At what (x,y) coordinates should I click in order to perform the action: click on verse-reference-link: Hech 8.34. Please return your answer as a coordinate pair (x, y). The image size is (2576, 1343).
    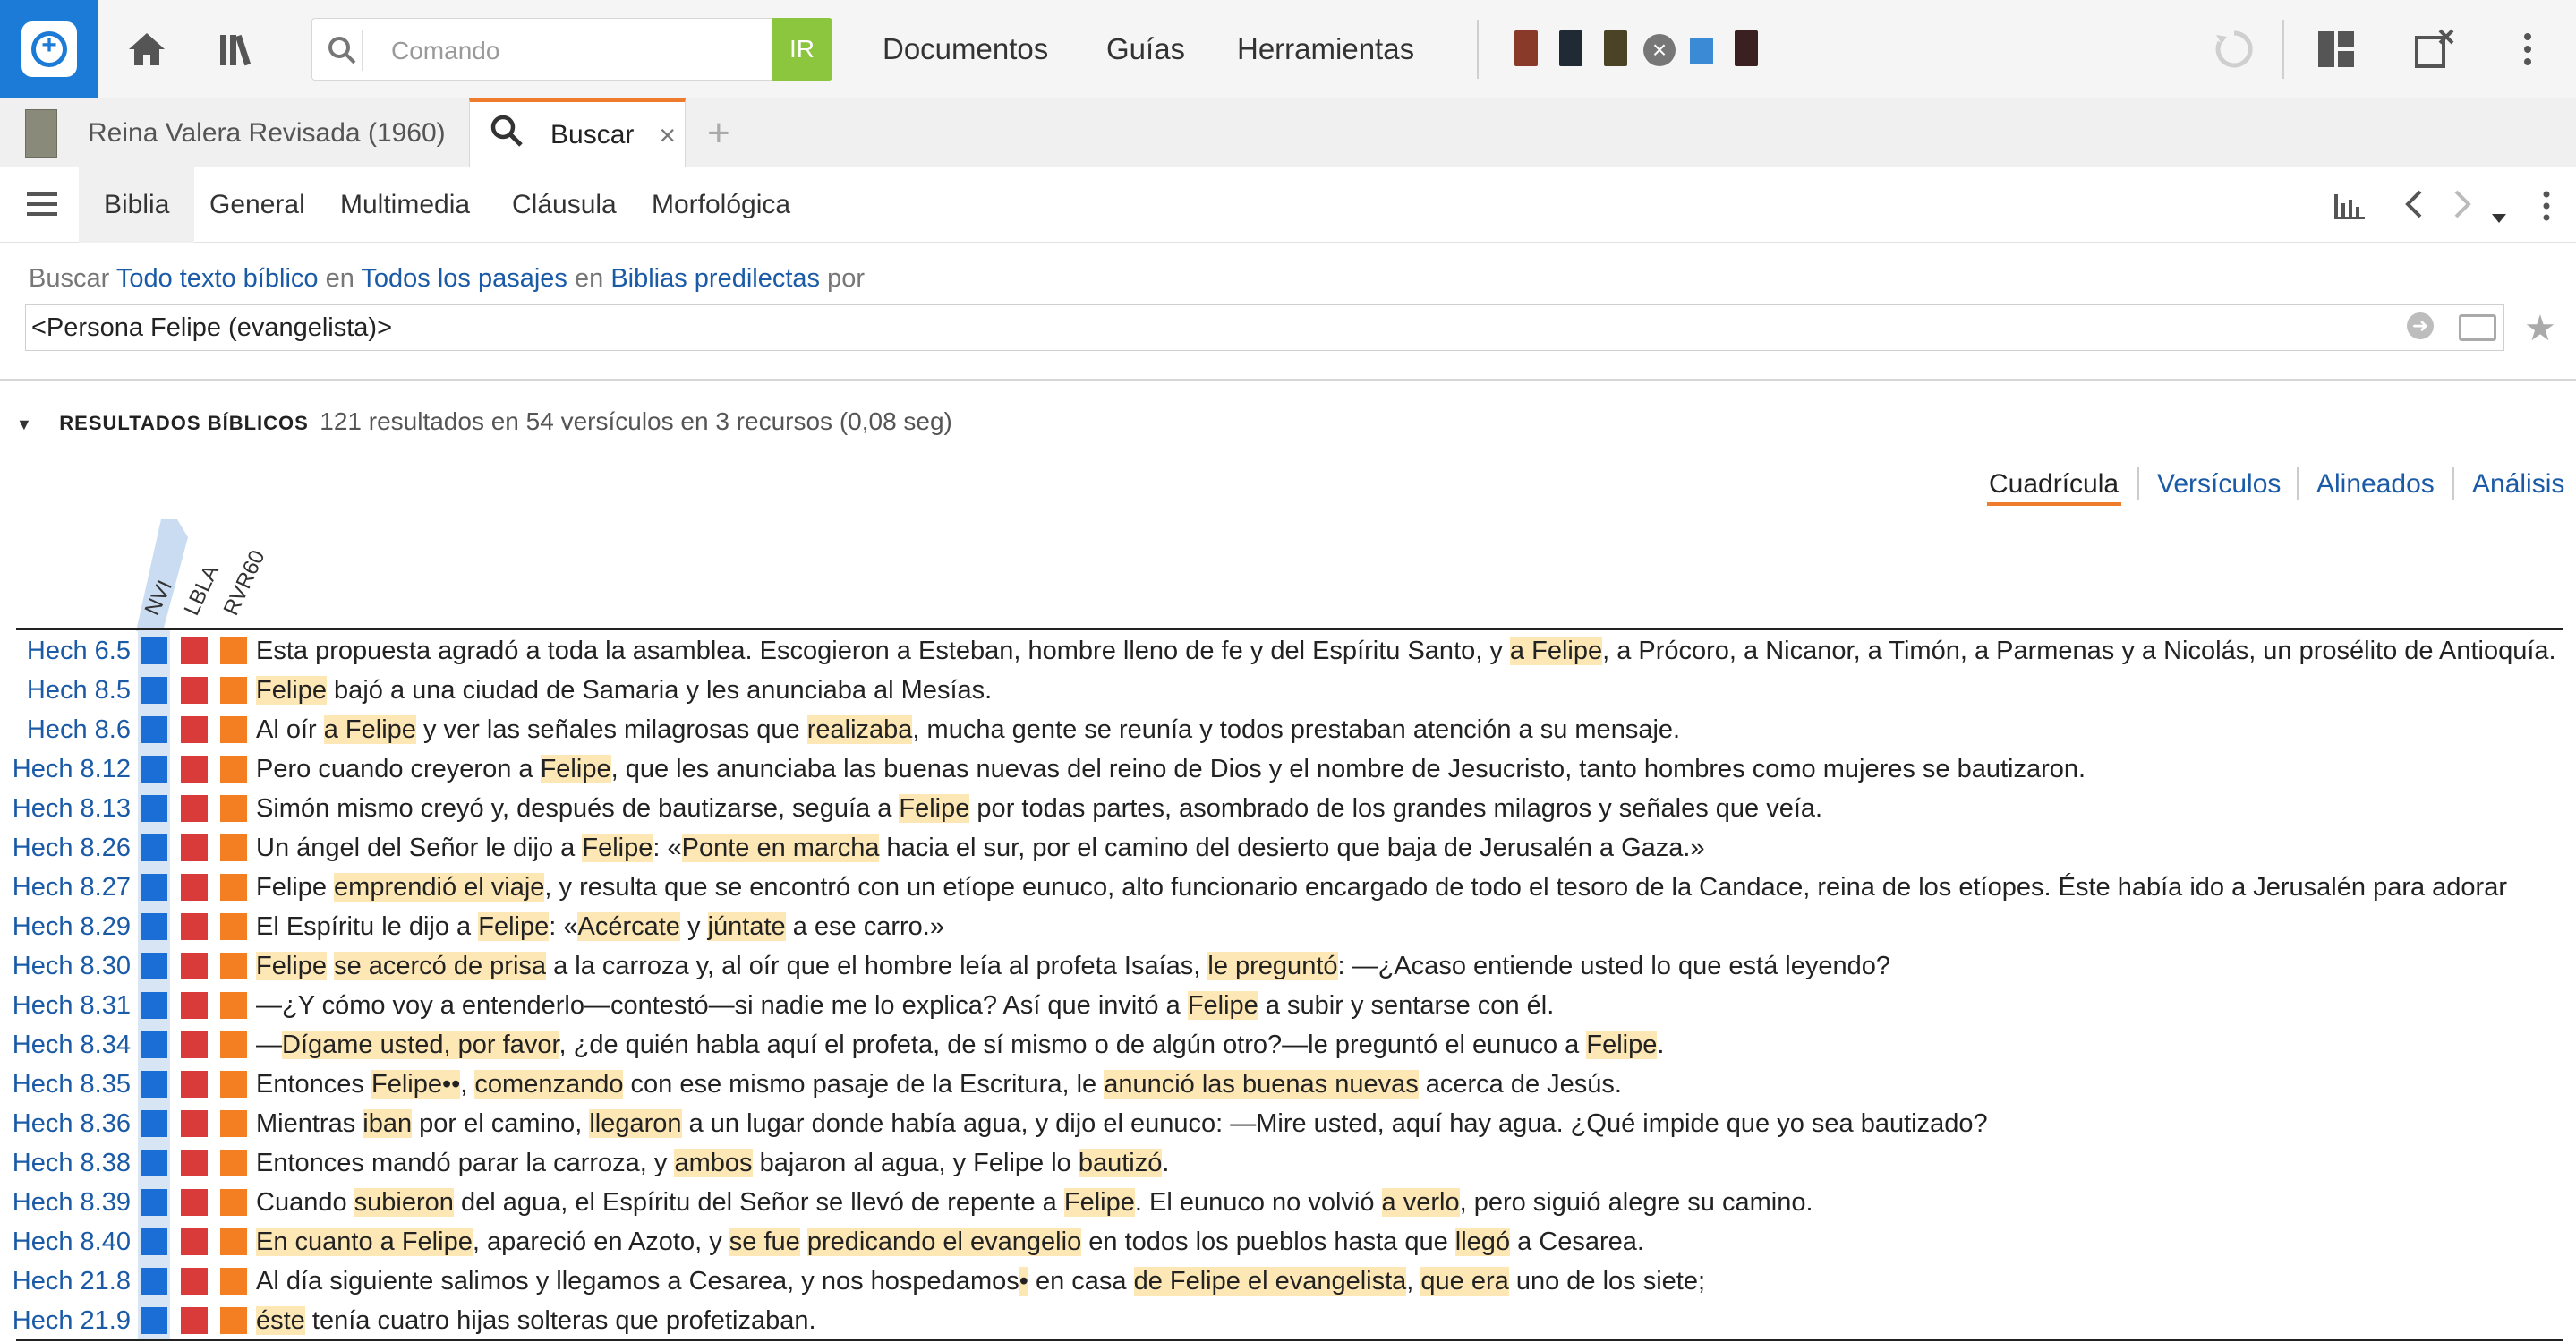
    Looking at the image, I should click on (72, 1045).